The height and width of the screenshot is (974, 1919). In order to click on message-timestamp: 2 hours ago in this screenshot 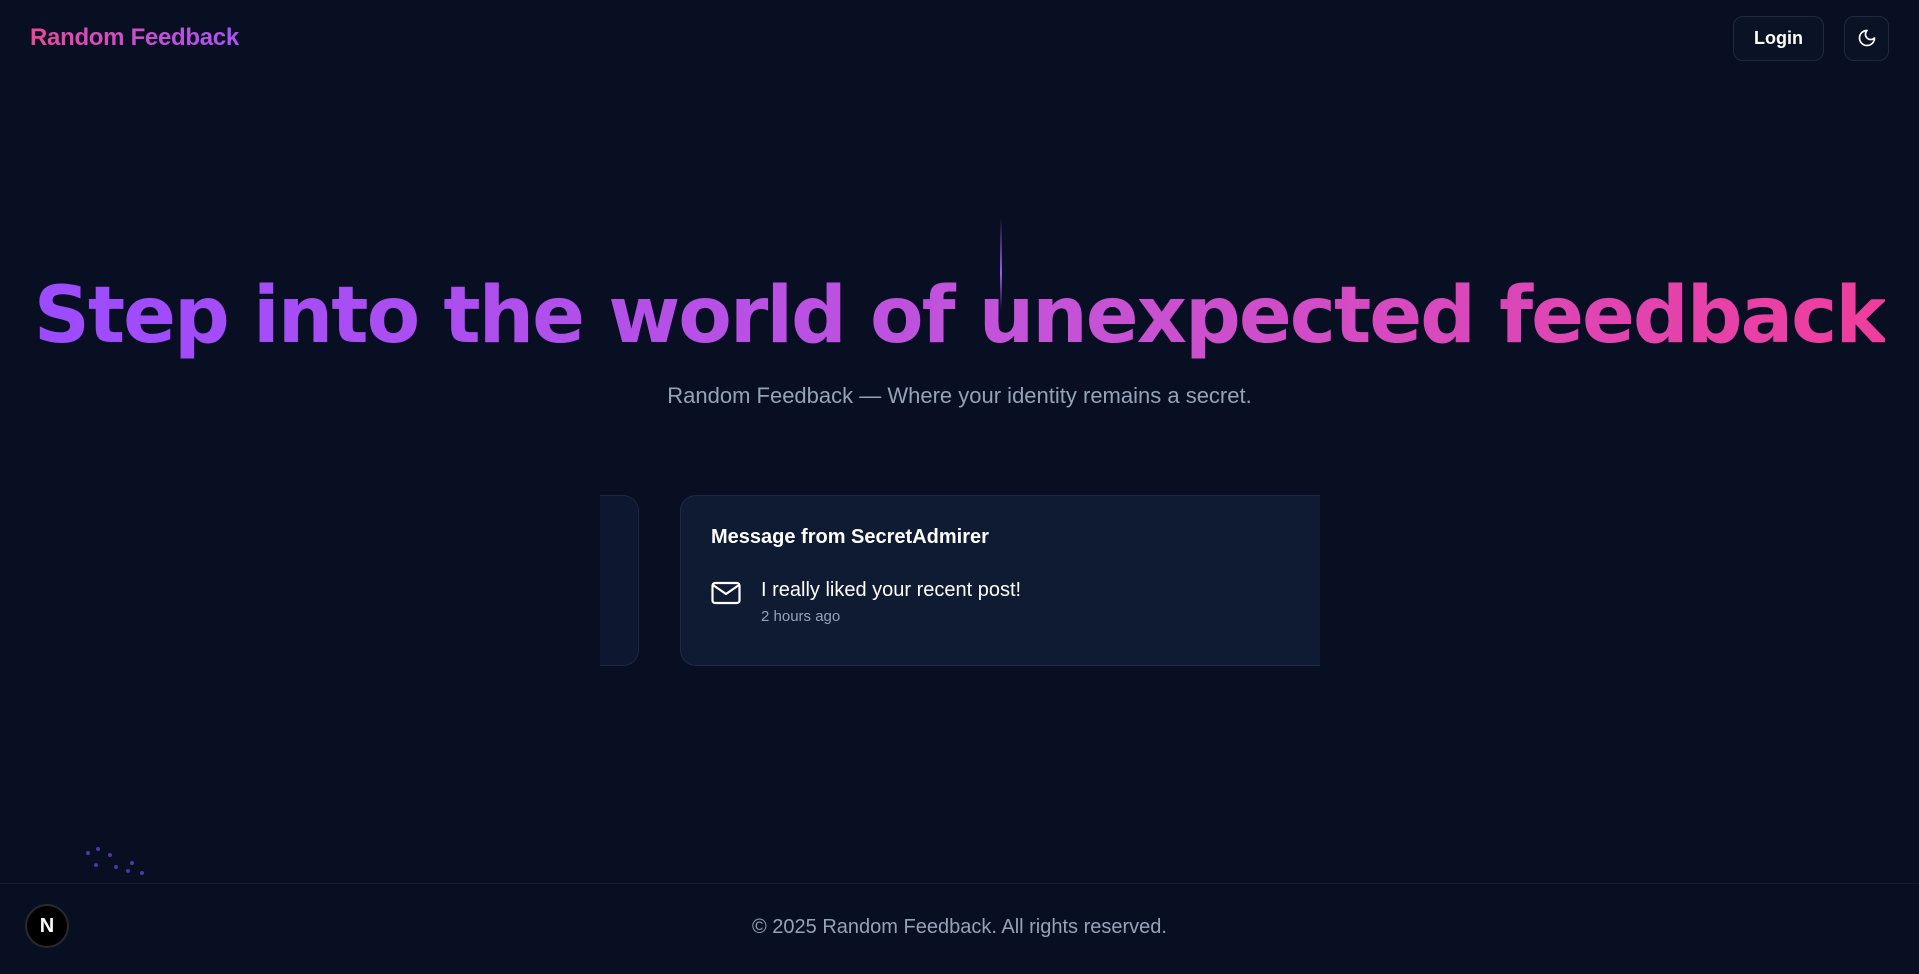, I will do `click(801, 616)`.